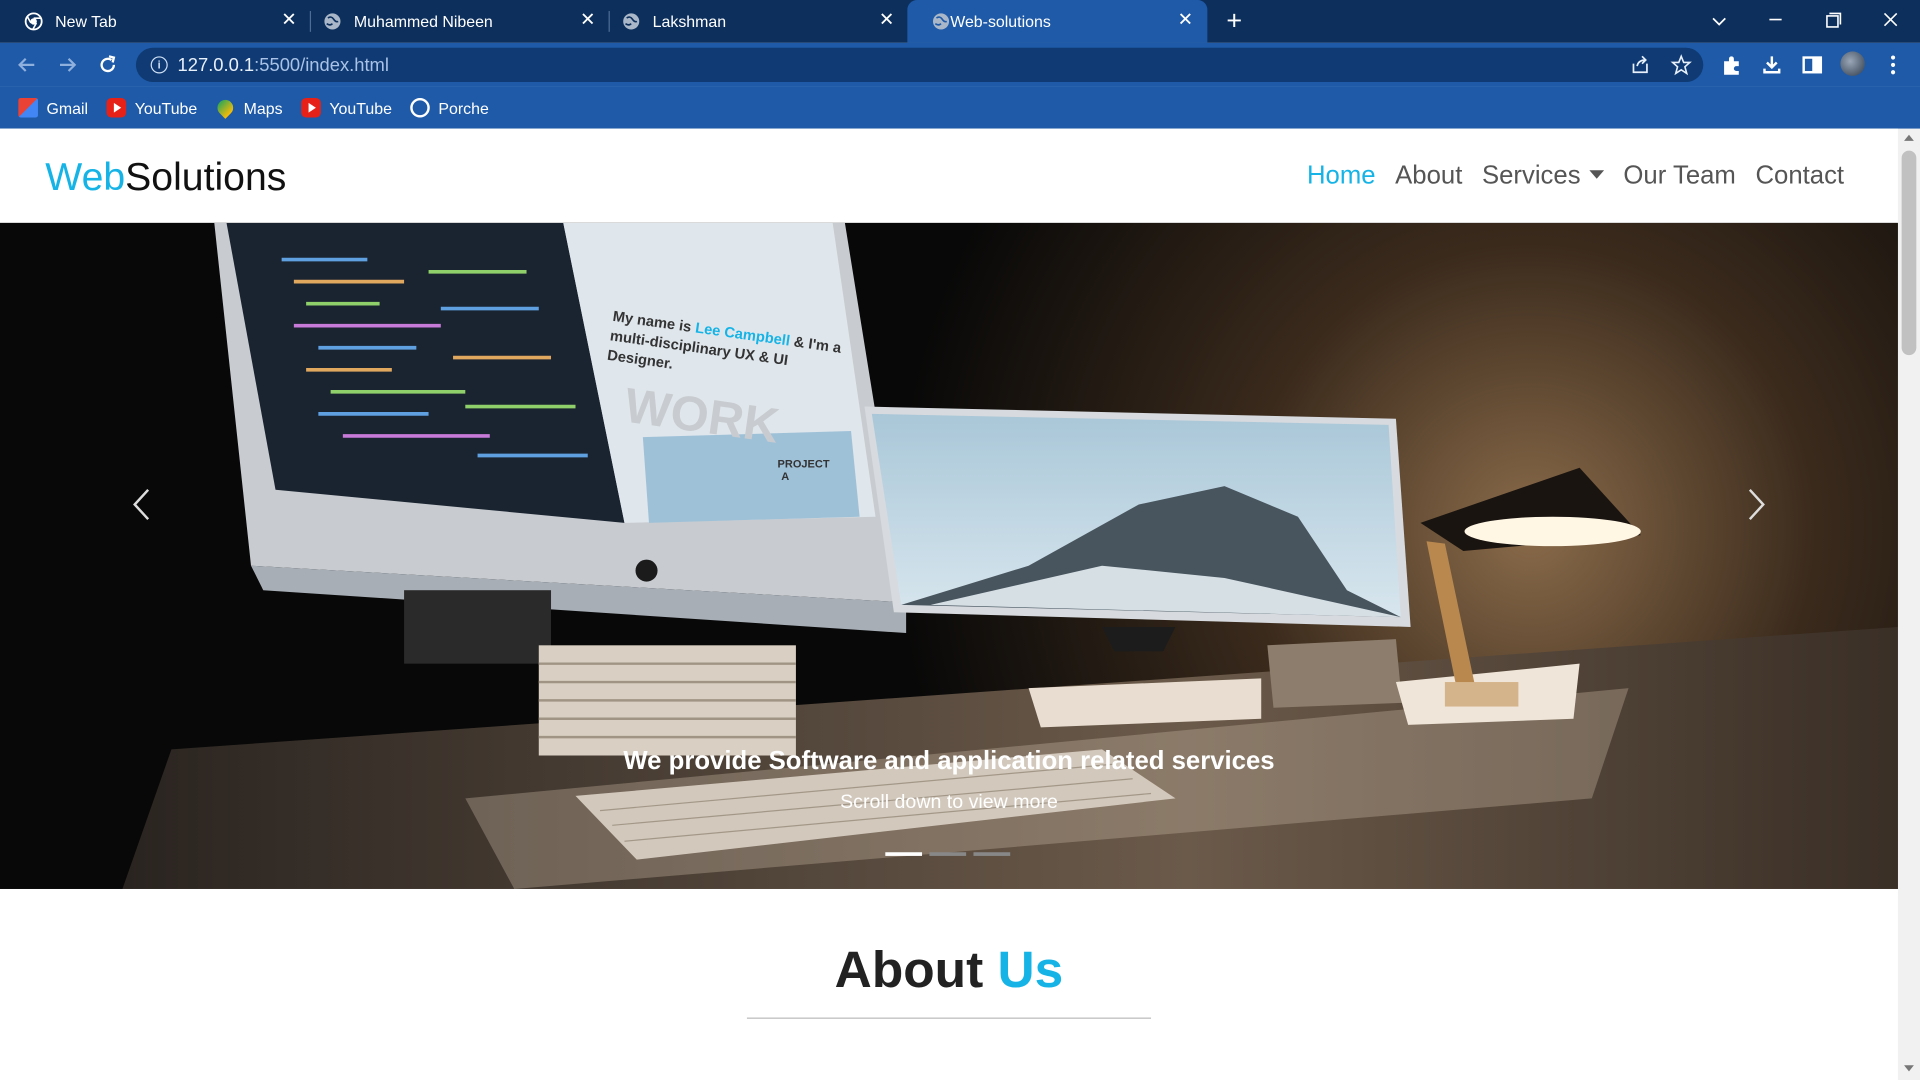 The height and width of the screenshot is (1080, 1920). I want to click on profile-avatar, so click(1852, 63).